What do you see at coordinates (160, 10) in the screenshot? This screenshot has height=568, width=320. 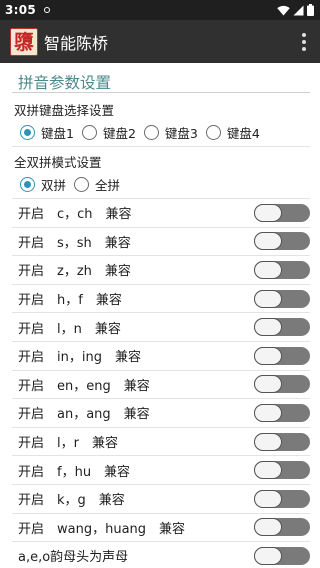 I see `status-bar: 3:05` at bounding box center [160, 10].